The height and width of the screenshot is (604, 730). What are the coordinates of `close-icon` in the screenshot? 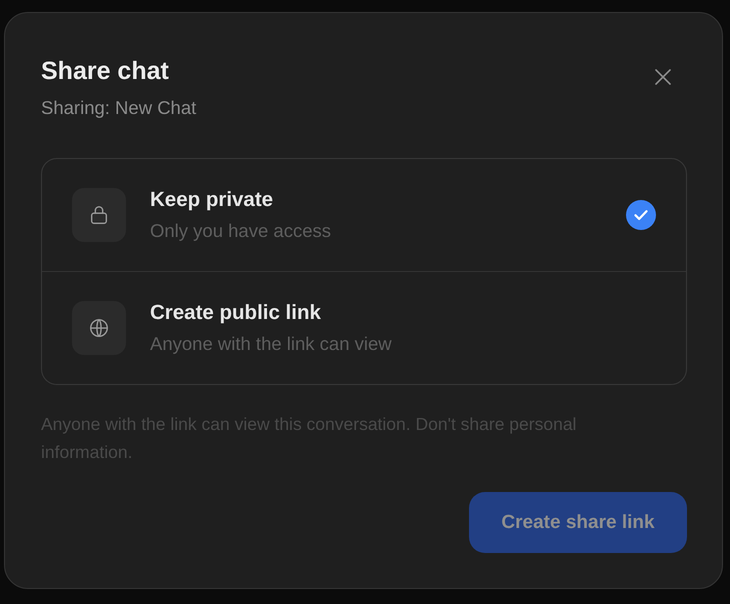 It's located at (663, 77).